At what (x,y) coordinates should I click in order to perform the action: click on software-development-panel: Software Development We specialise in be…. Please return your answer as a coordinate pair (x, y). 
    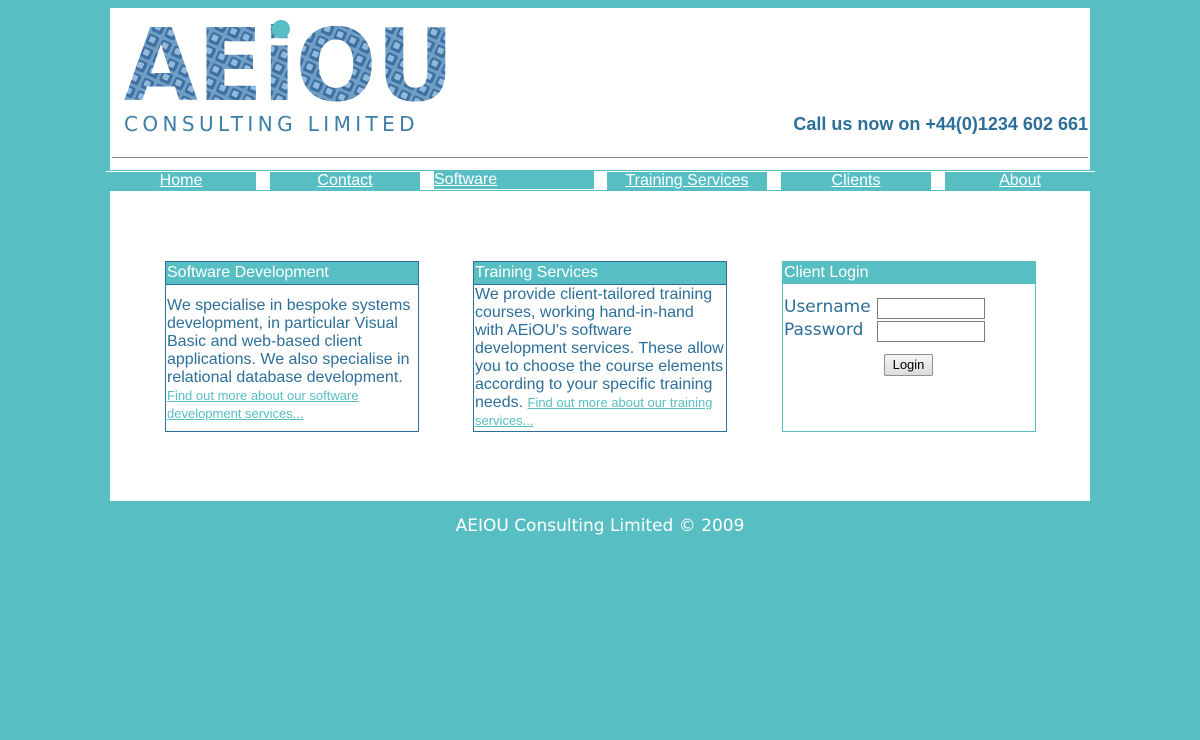
    Looking at the image, I should click on (292, 346).